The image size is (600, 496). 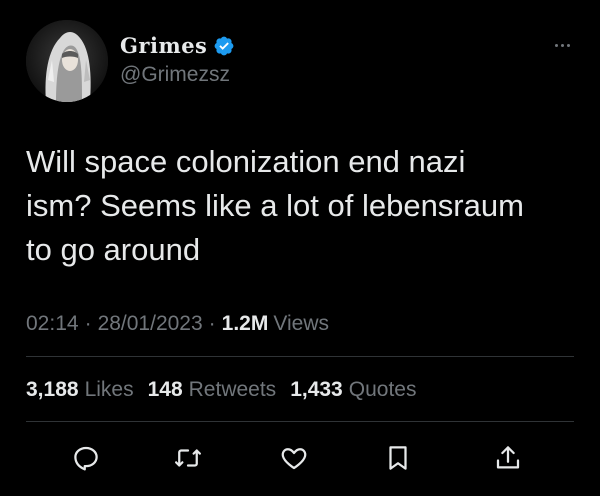 What do you see at coordinates (52, 389) in the screenshot?
I see `likes-count: 3,188` at bounding box center [52, 389].